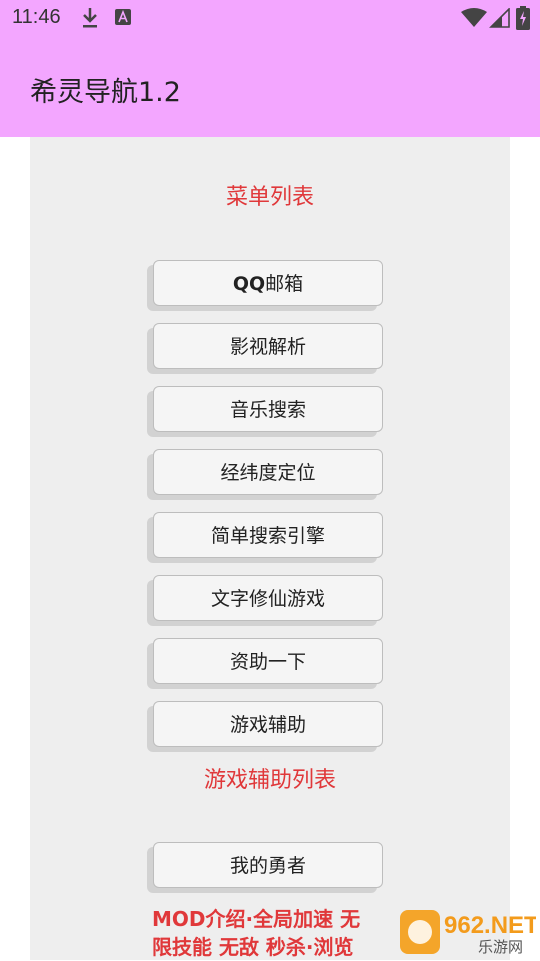  I want to click on battery-charging-icon, so click(523, 18).